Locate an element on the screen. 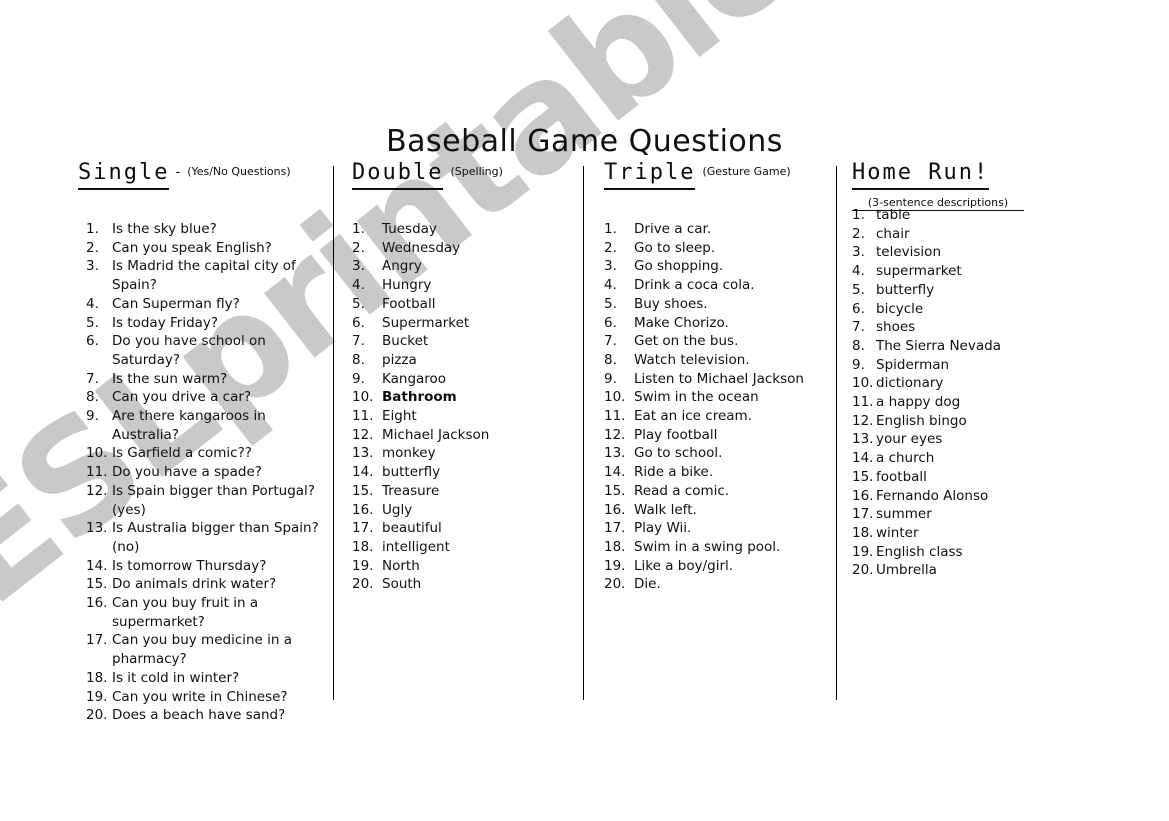 The image size is (1169, 821). list-item-text: Fernando Alonso is located at coordinates (932, 495).